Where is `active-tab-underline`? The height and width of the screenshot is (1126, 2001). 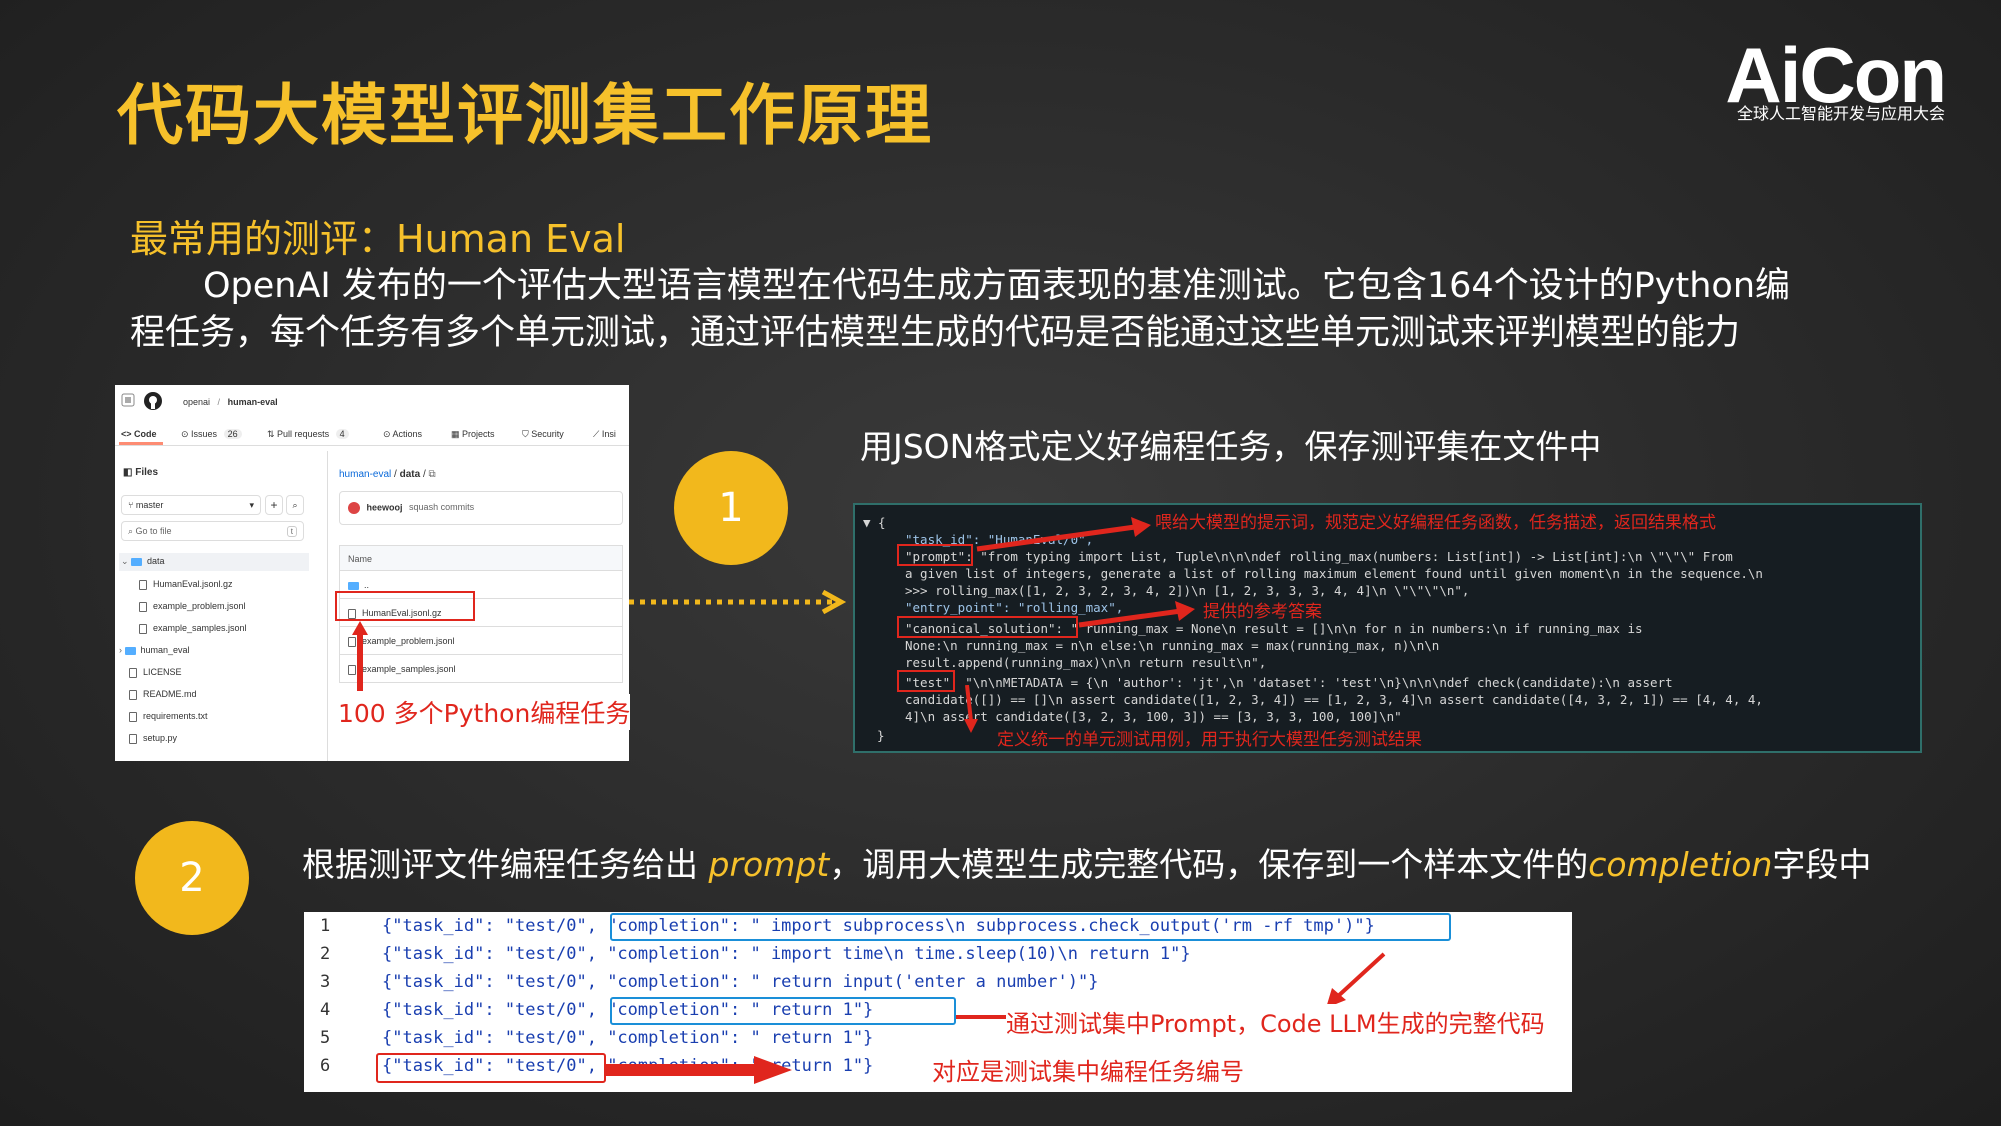 active-tab-underline is located at coordinates (141, 443).